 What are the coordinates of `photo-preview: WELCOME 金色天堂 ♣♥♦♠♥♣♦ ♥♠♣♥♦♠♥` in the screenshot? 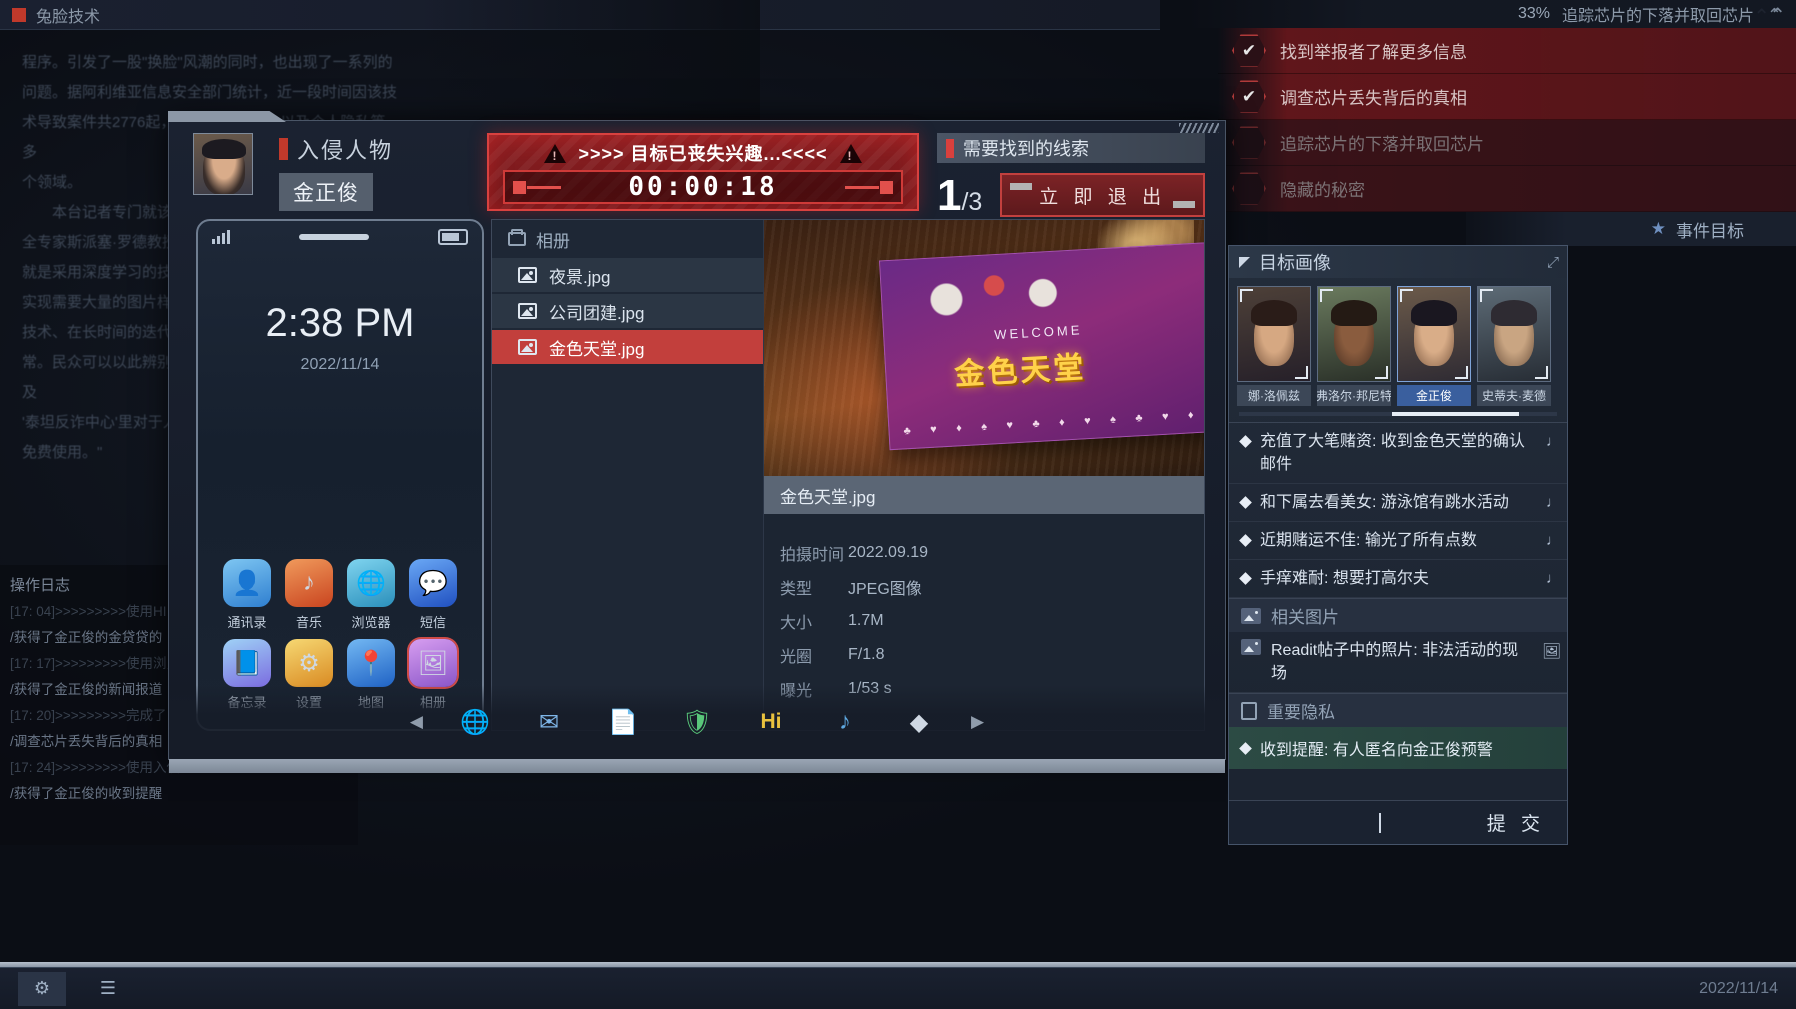 It's located at (984, 348).